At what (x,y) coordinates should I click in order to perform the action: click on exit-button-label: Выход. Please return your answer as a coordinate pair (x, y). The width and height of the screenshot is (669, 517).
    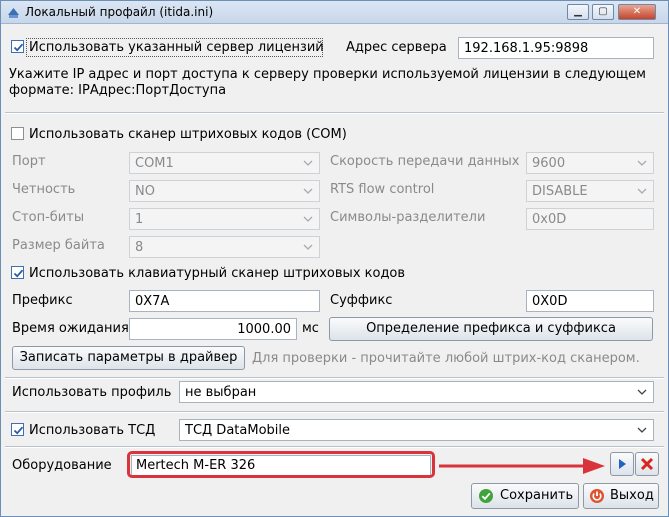
    Looking at the image, I should click on (632, 495).